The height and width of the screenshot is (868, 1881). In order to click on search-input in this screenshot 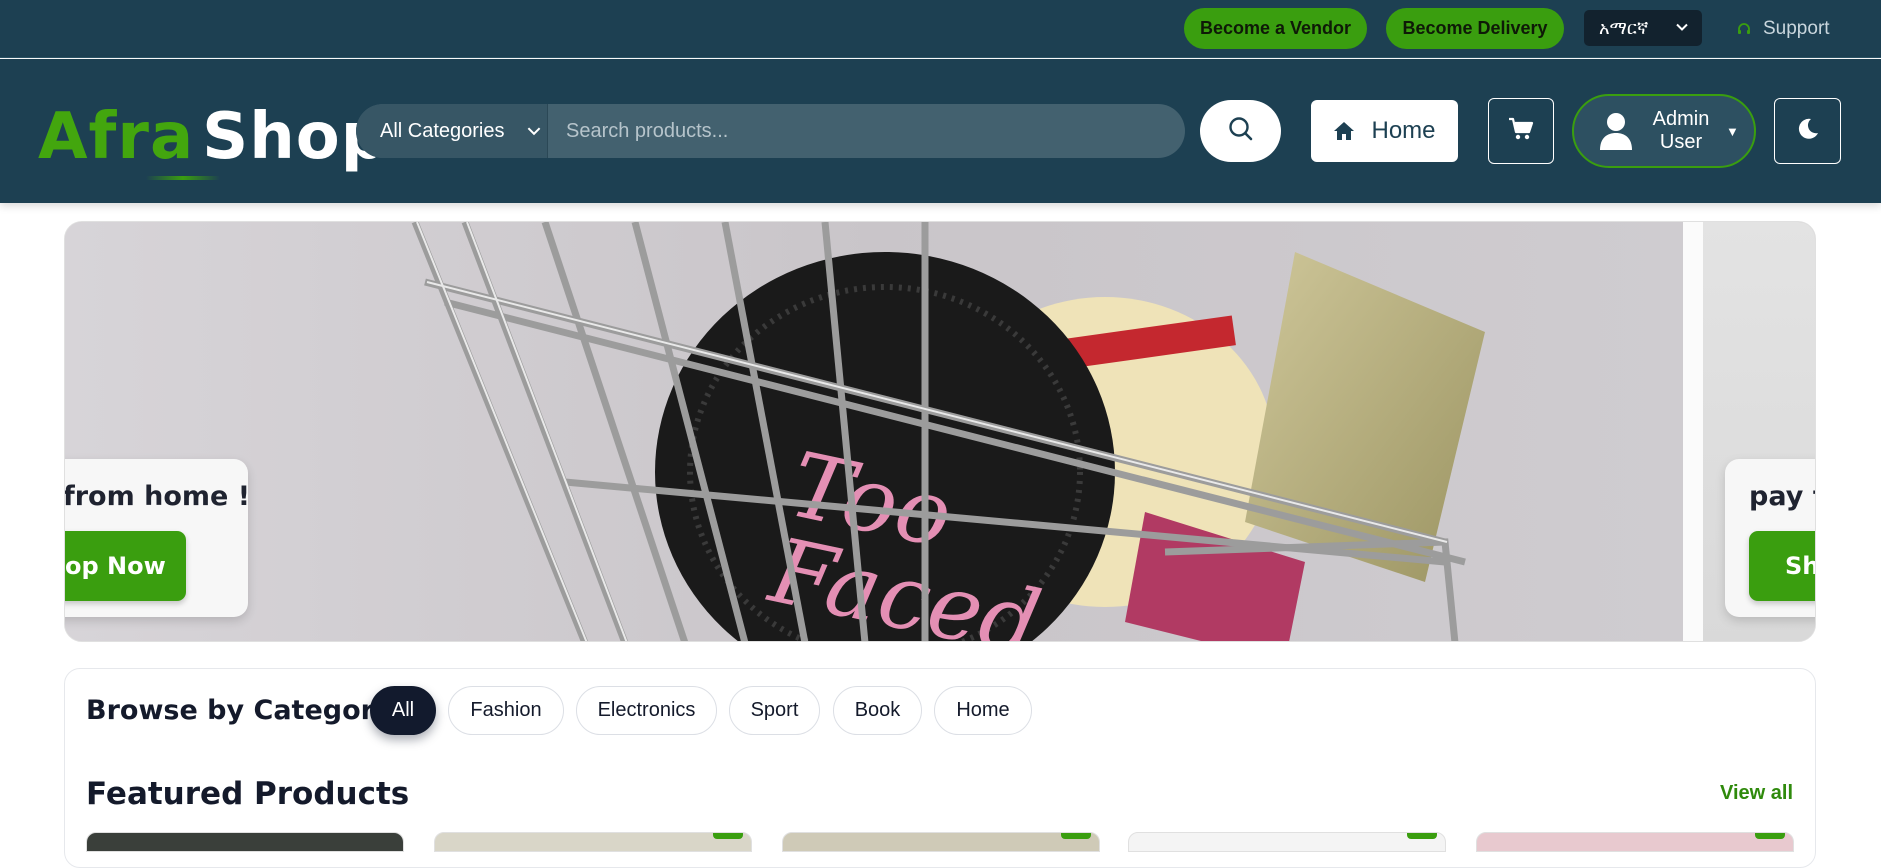, I will do `click(866, 131)`.